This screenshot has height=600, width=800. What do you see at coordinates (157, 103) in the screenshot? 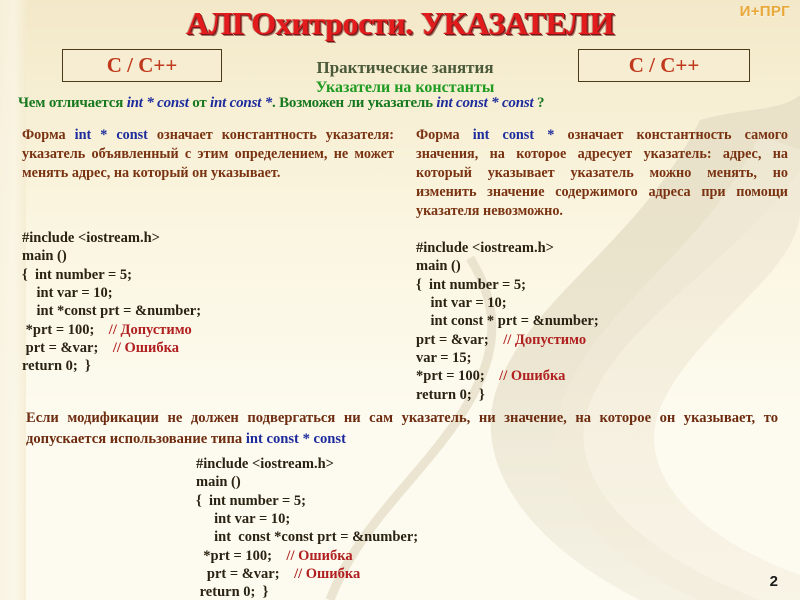
I see `question-code-1: int * const` at bounding box center [157, 103].